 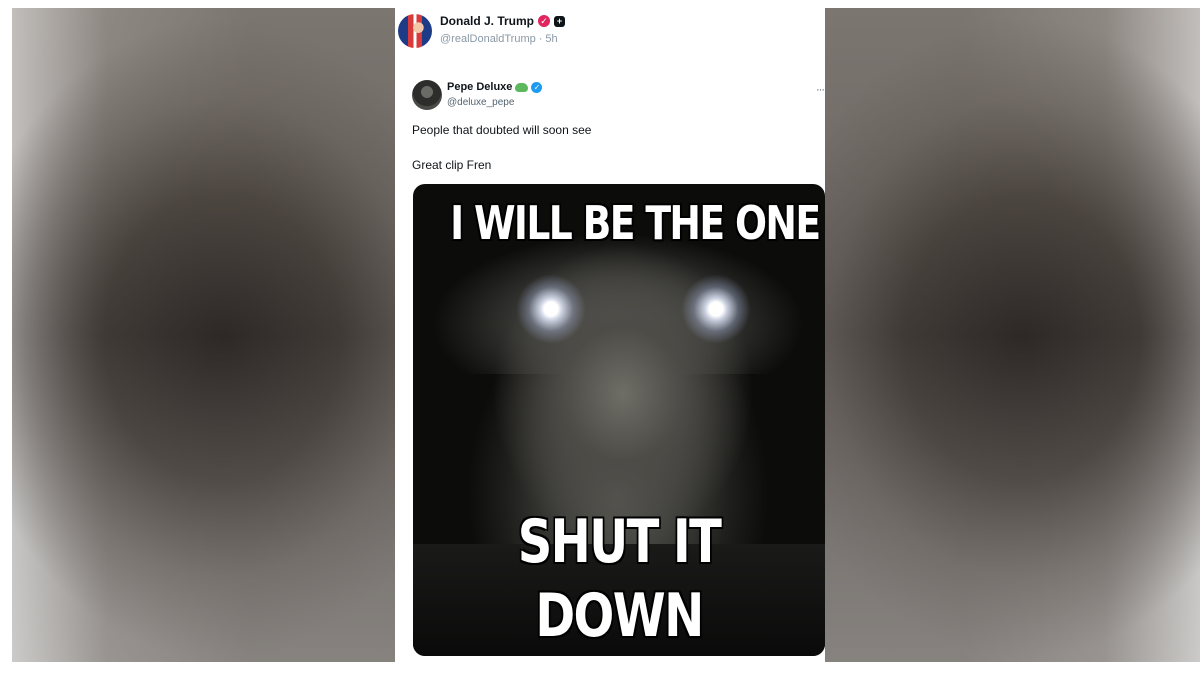 I want to click on quoted-author-handle: @deluxe_pepe, so click(x=480, y=102).